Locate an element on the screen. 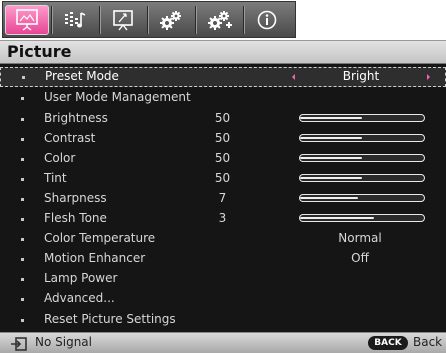 This screenshot has width=446, height=353. menu-item-user-mode-management: User Mode Management is located at coordinates (223, 98).